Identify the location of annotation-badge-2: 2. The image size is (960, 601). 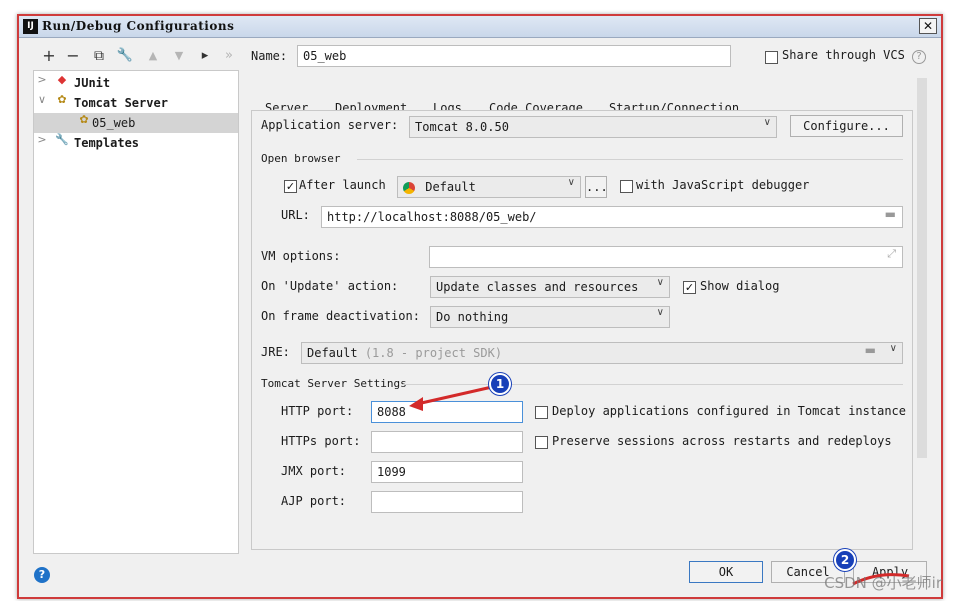
(845, 560).